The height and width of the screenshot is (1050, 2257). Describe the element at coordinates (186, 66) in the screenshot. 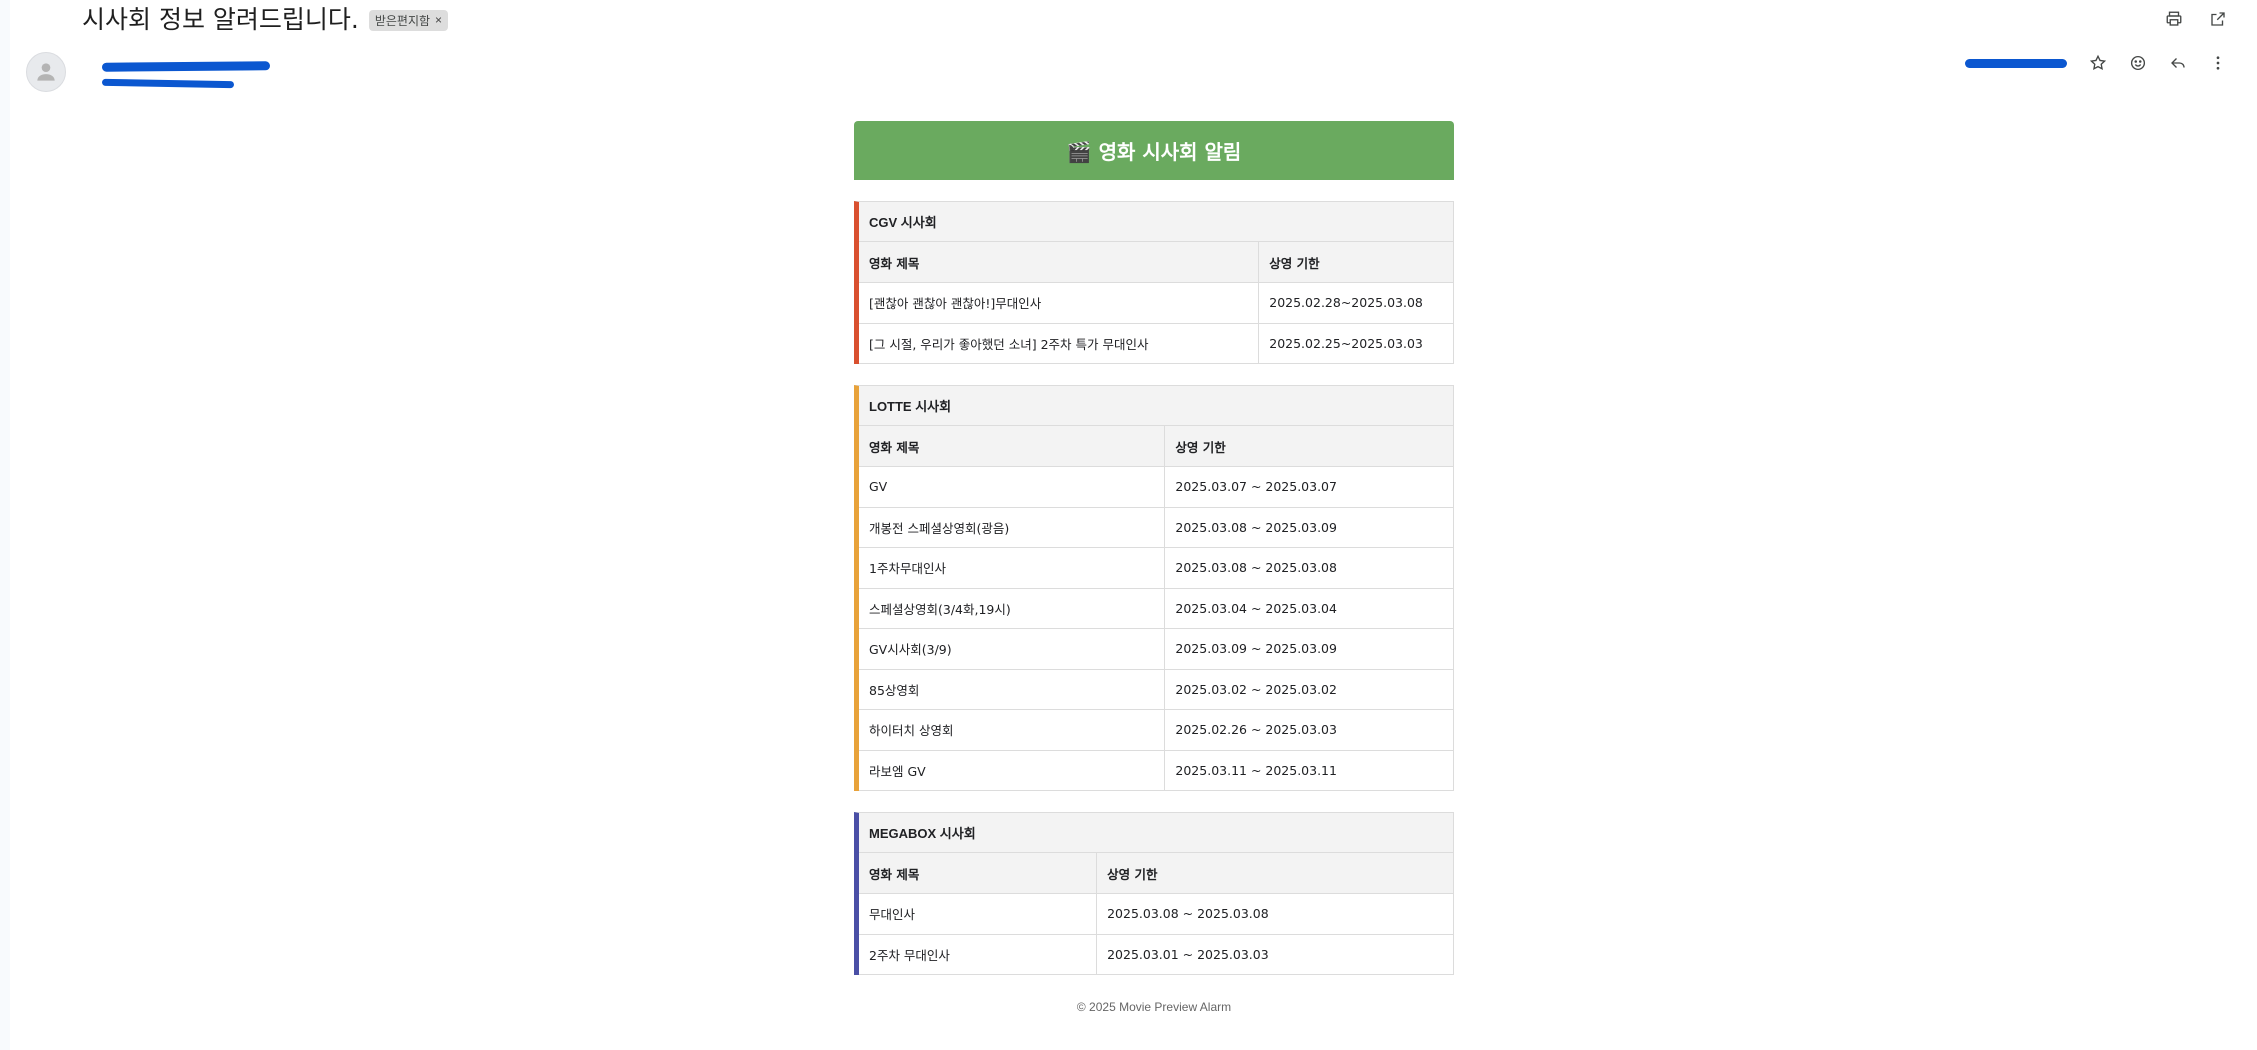

I see `sender-name-redaction` at that location.